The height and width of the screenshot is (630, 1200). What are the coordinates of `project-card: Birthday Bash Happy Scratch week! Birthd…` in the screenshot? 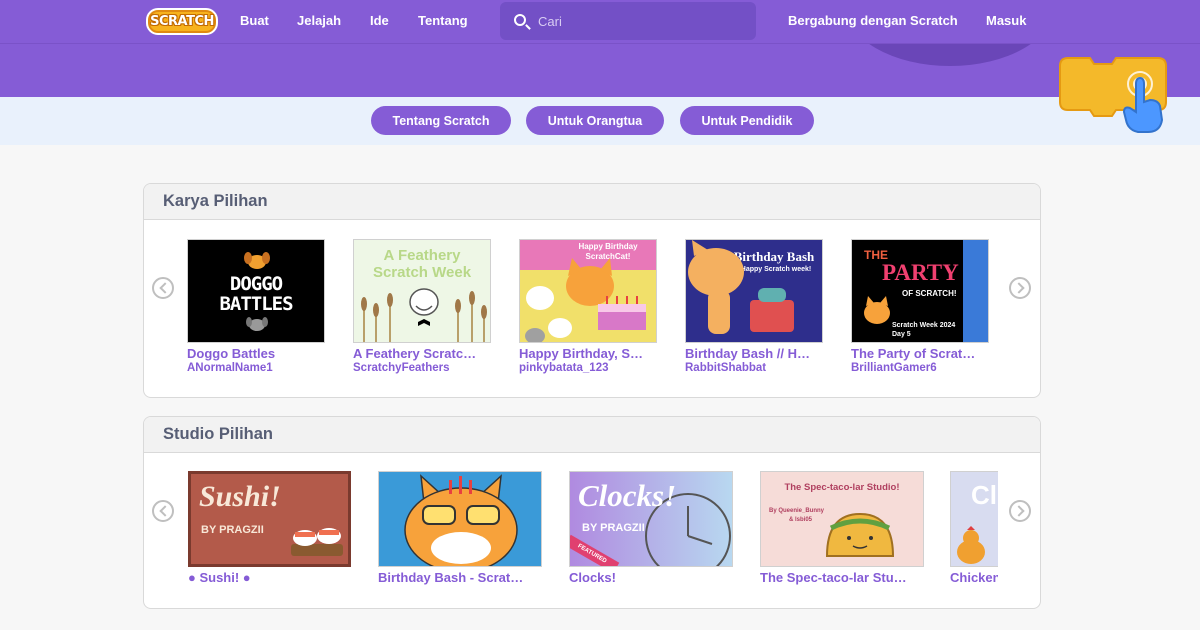 It's located at (754, 306).